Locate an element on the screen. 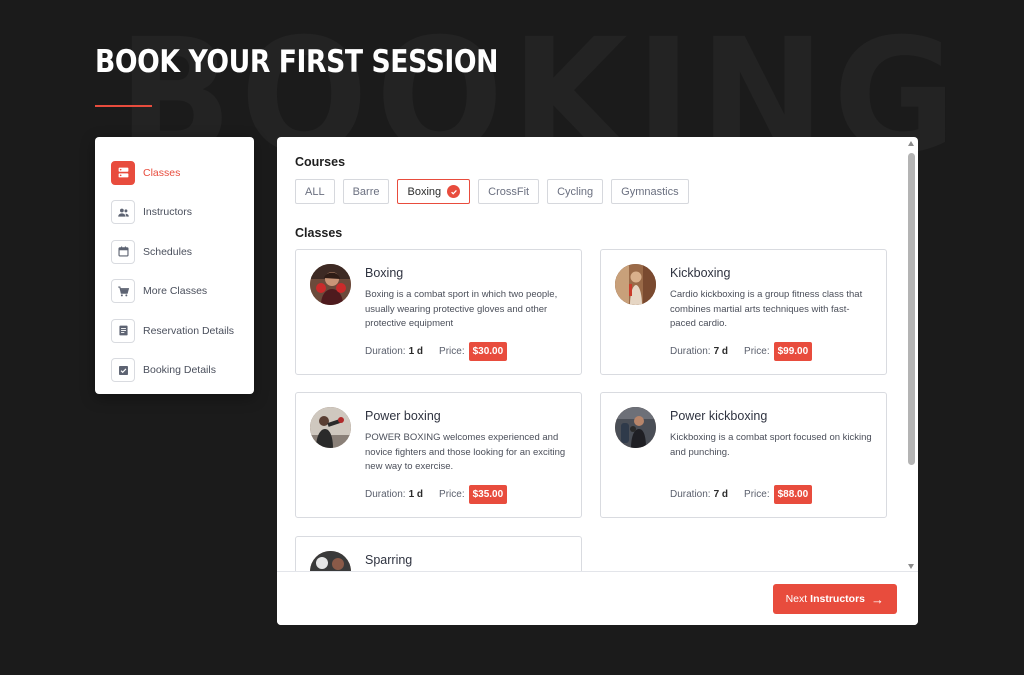 This screenshot has width=1024, height=675. class-title: Sparring is located at coordinates (389, 560).